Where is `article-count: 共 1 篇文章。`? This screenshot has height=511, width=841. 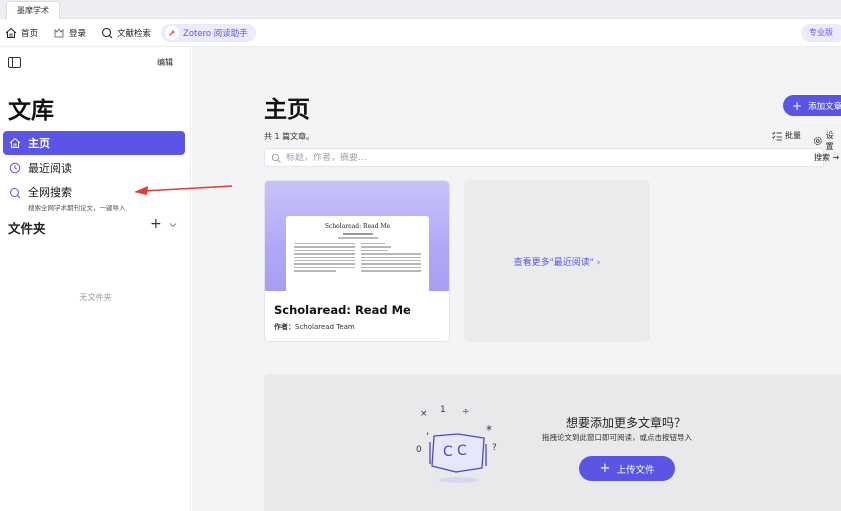 article-count: 共 1 篇文章。 is located at coordinates (289, 136).